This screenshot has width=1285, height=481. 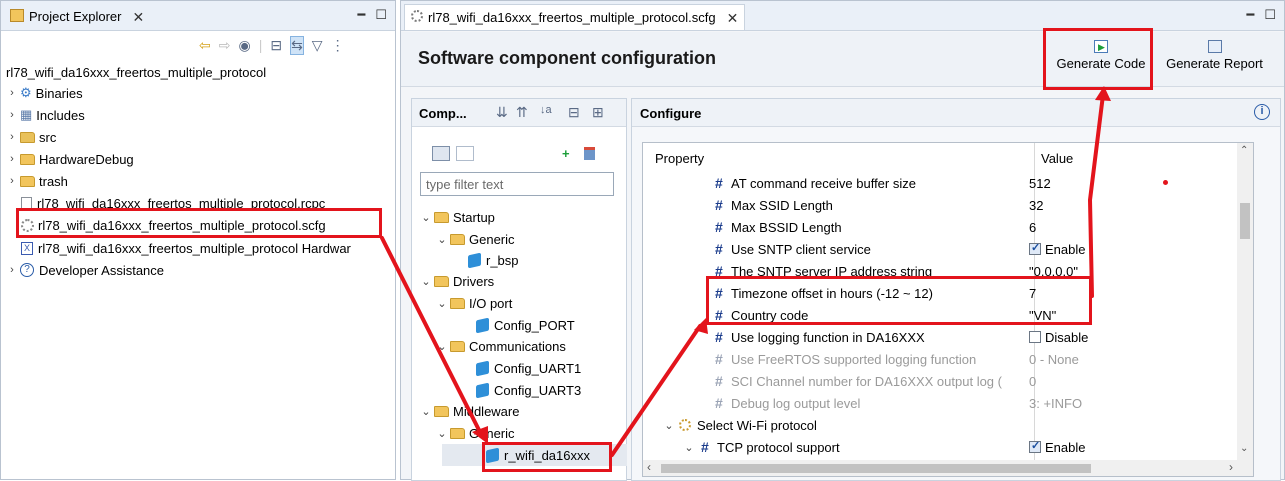 What do you see at coordinates (474, 303) in the screenshot?
I see `tree-item-io-port: ⌄ I/O port` at bounding box center [474, 303].